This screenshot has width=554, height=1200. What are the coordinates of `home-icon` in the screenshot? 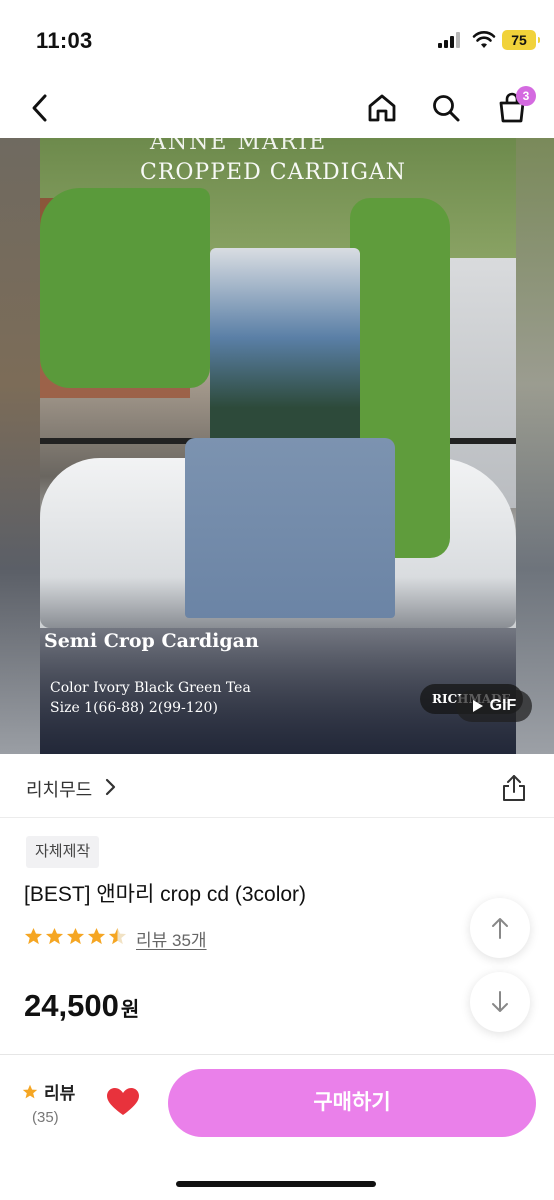 It's located at (382, 108).